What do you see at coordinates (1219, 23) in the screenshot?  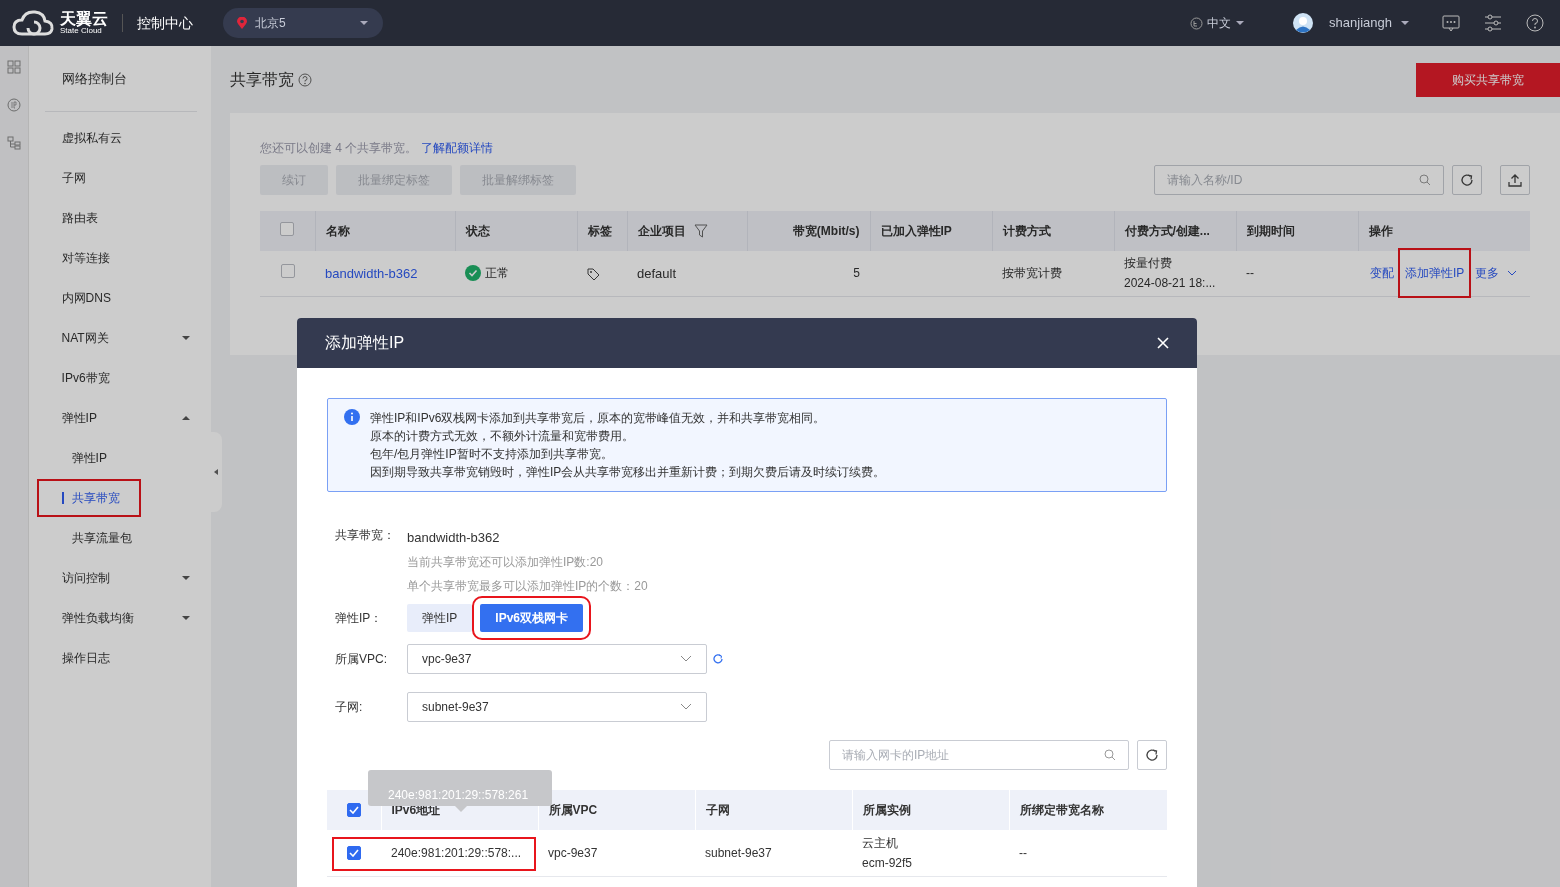 I see `language-selector: 中文` at bounding box center [1219, 23].